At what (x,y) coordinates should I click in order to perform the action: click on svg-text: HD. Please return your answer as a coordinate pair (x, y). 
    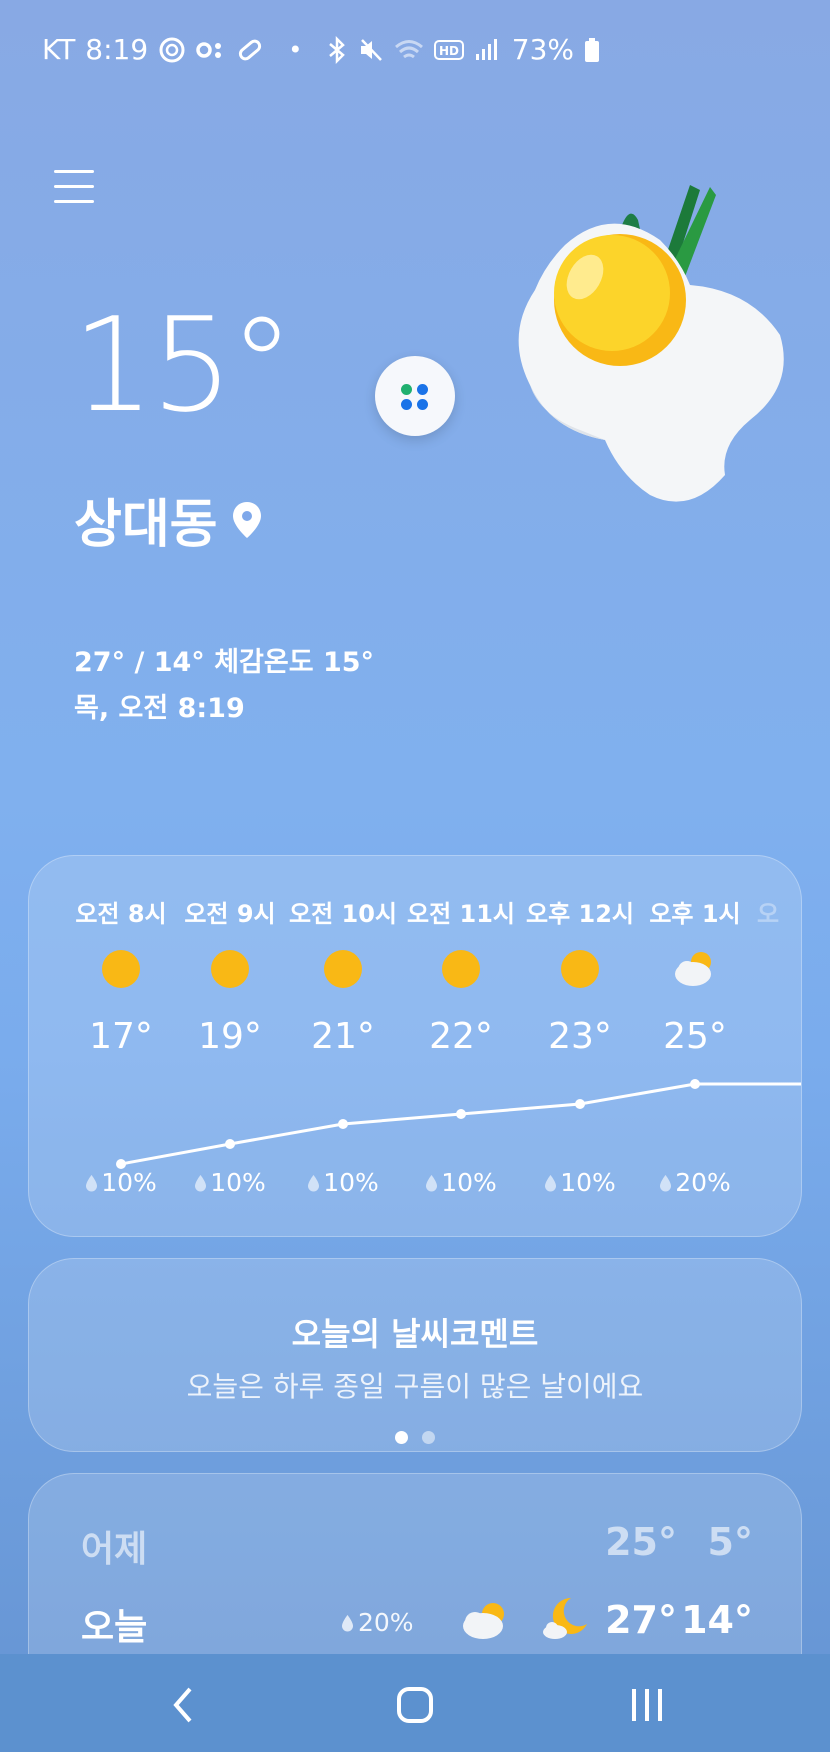
    Looking at the image, I should click on (449, 51).